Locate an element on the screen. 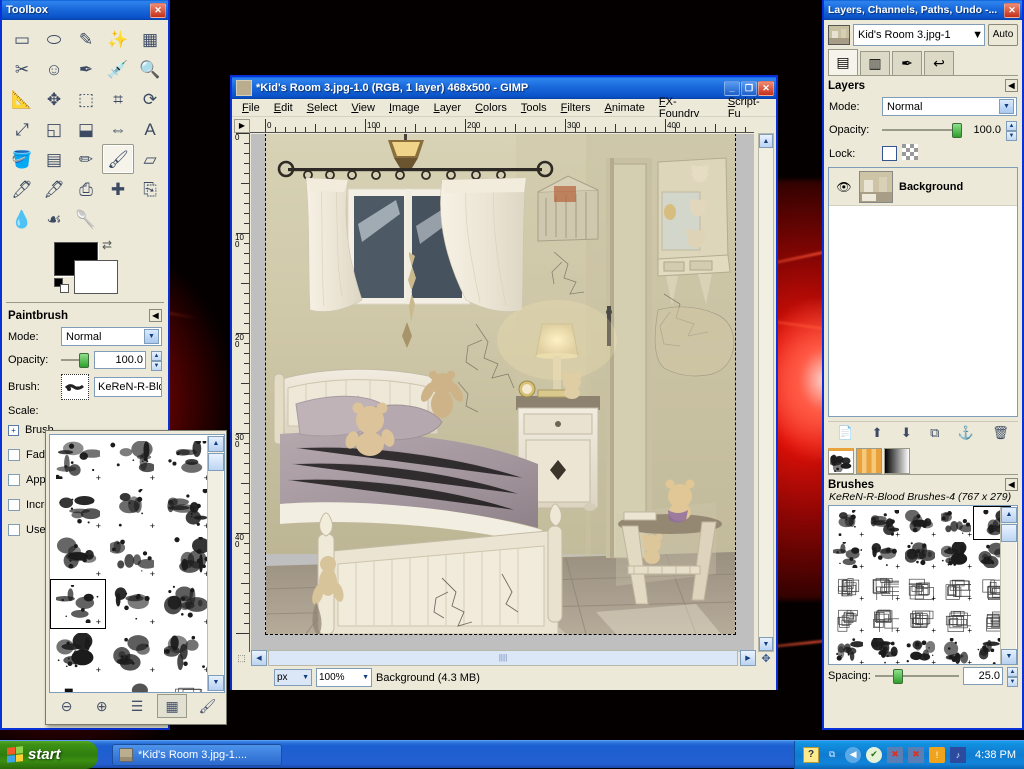  panel-menu-icon: ◀ is located at coordinates (1011, 484).